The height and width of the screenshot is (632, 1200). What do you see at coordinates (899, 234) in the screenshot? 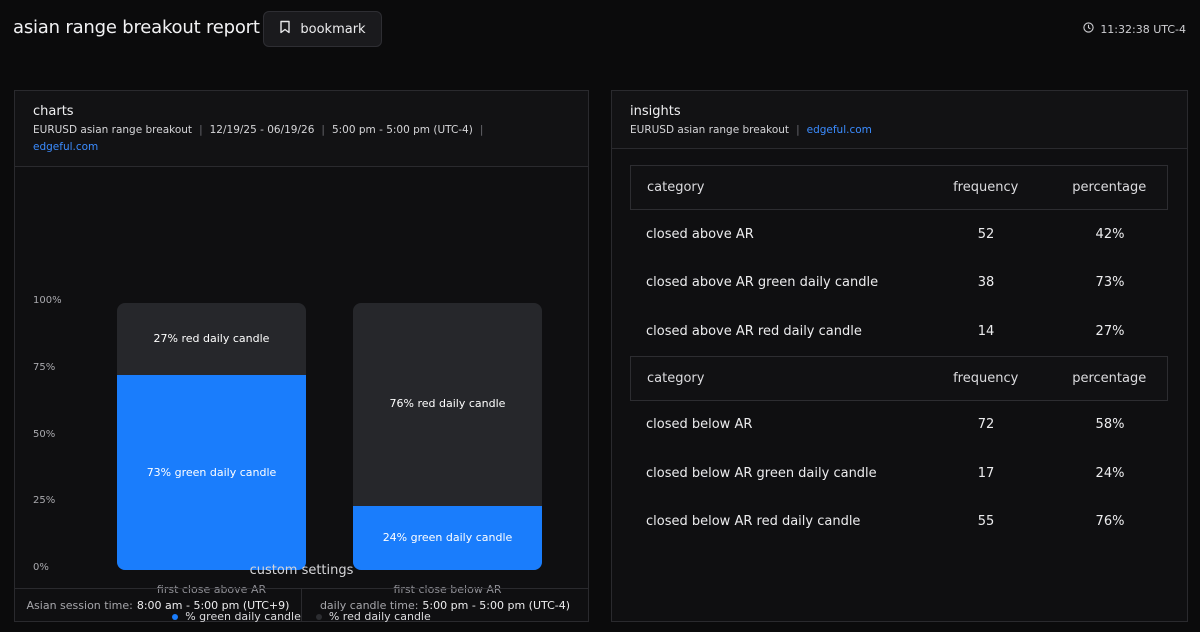
I see `table-row: closed above AR 52 42%` at bounding box center [899, 234].